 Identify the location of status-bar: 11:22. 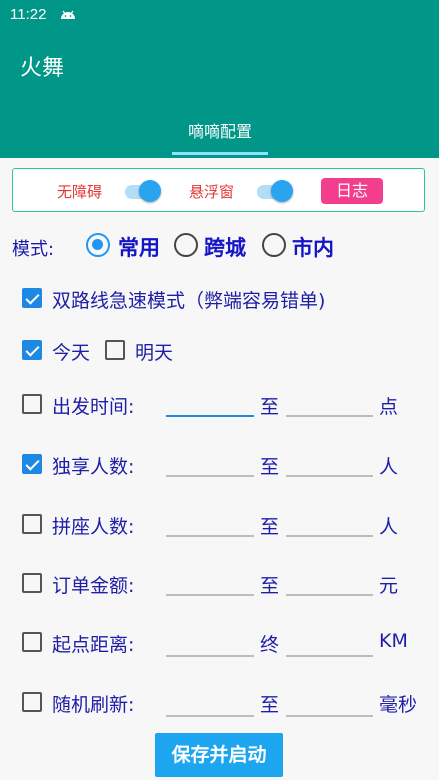
(219, 15).